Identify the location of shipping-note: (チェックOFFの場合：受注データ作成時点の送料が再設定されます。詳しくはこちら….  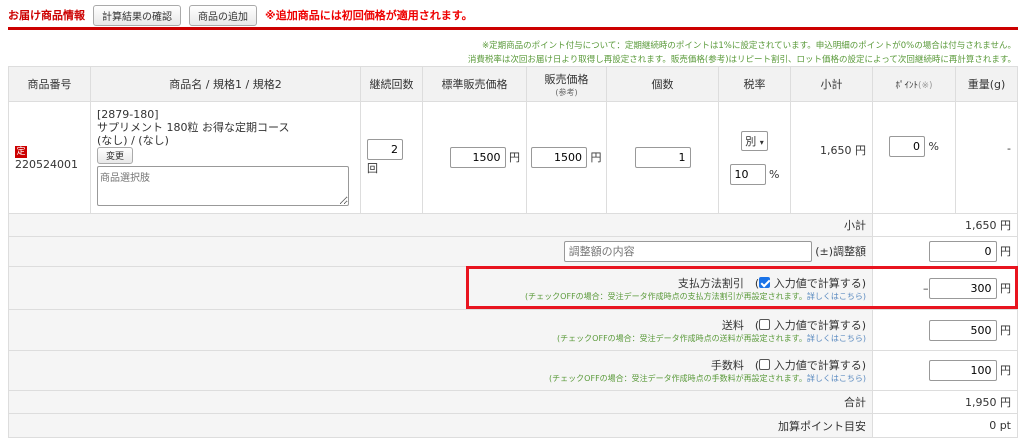
(440, 338).